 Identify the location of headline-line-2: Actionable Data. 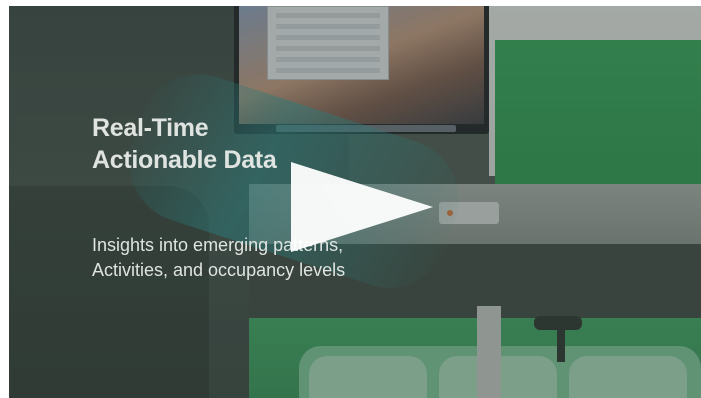
(184, 160).